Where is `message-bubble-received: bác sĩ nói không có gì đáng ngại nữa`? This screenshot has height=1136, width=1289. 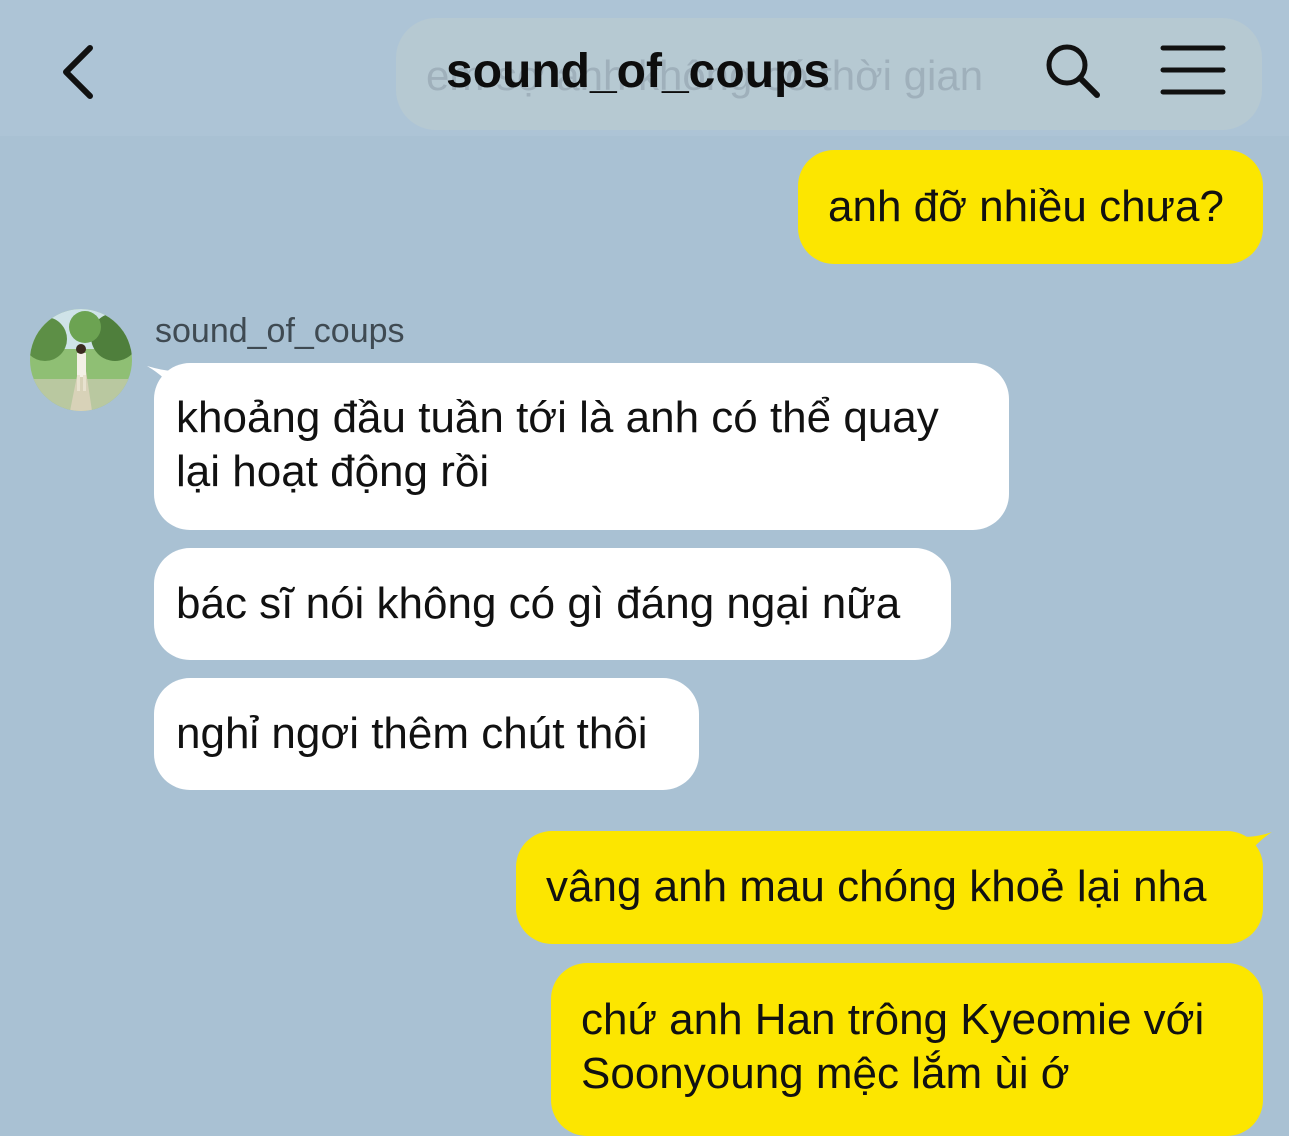
message-bubble-received: bác sĩ nói không có gì đáng ngại nữa is located at coordinates (552, 604).